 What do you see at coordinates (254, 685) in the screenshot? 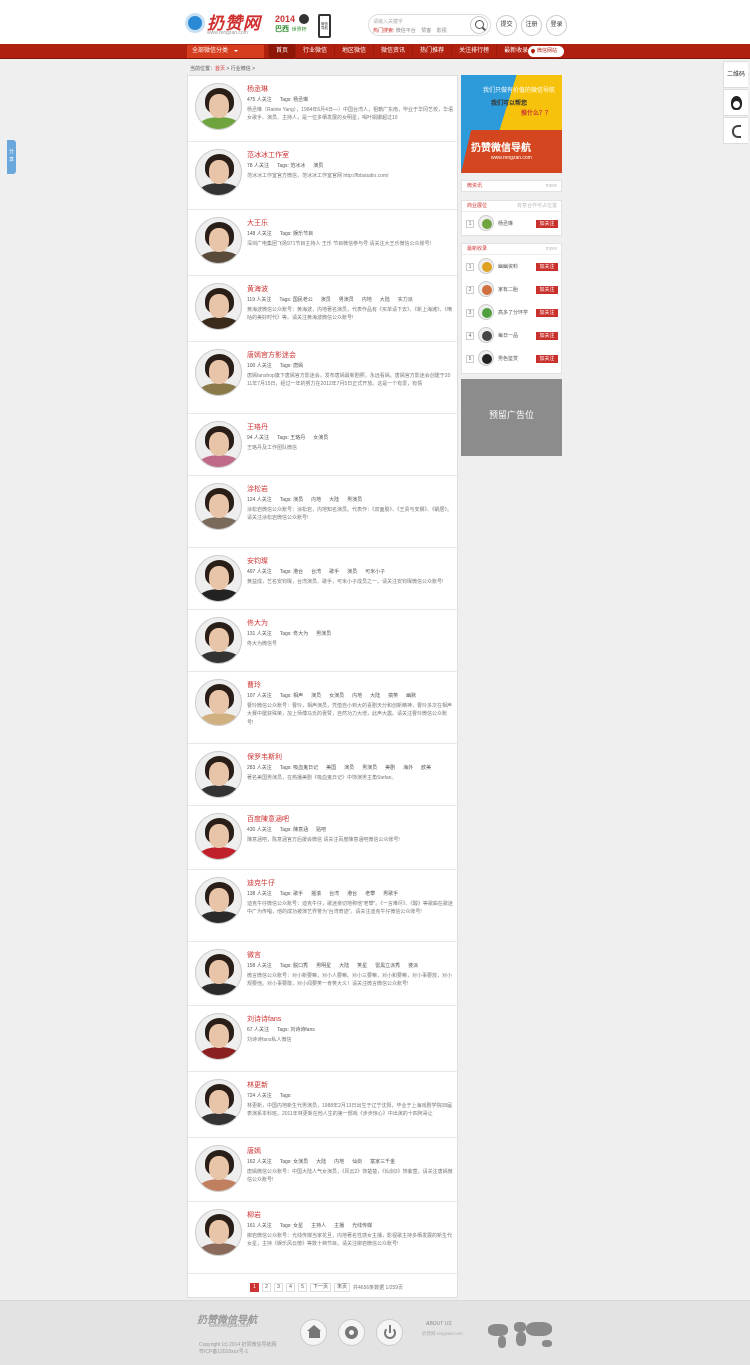
I see `account-name: 曹玲` at bounding box center [254, 685].